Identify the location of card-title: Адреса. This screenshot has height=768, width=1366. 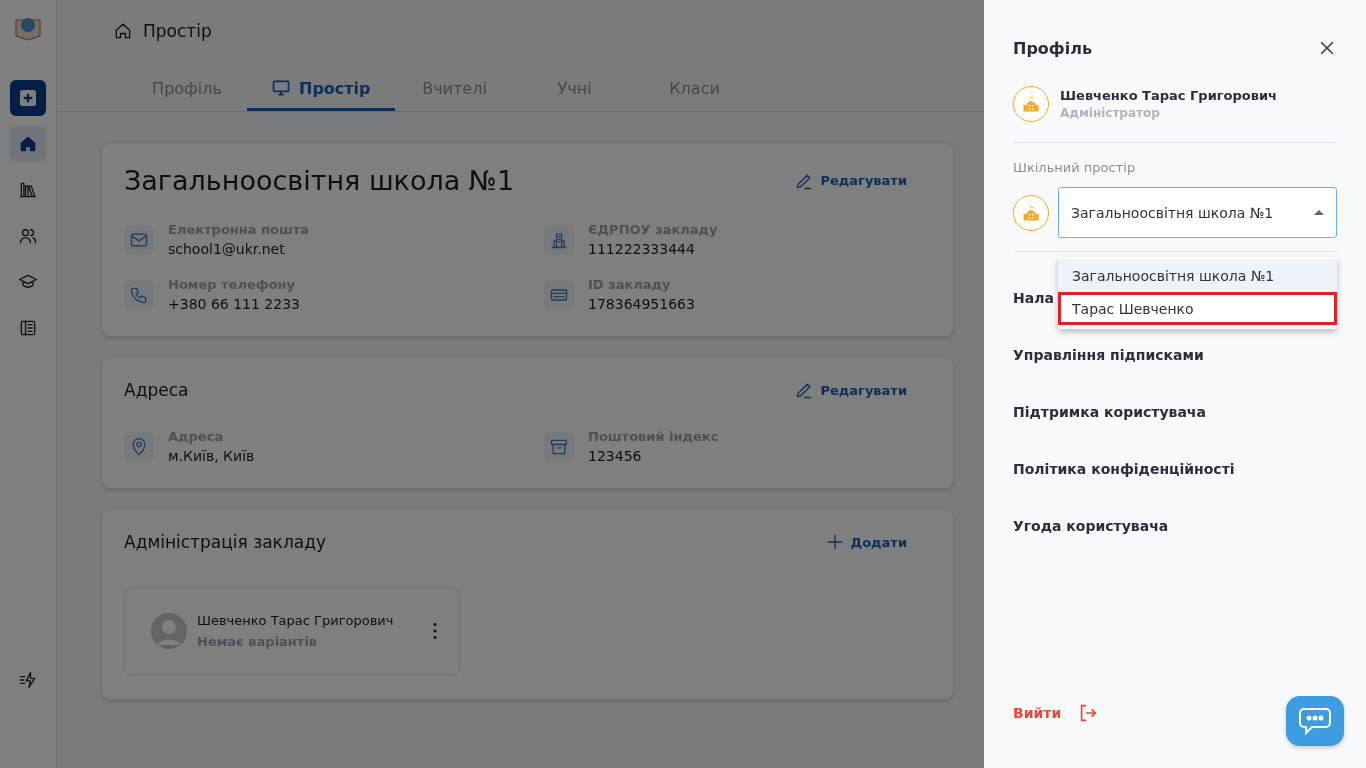
(156, 390).